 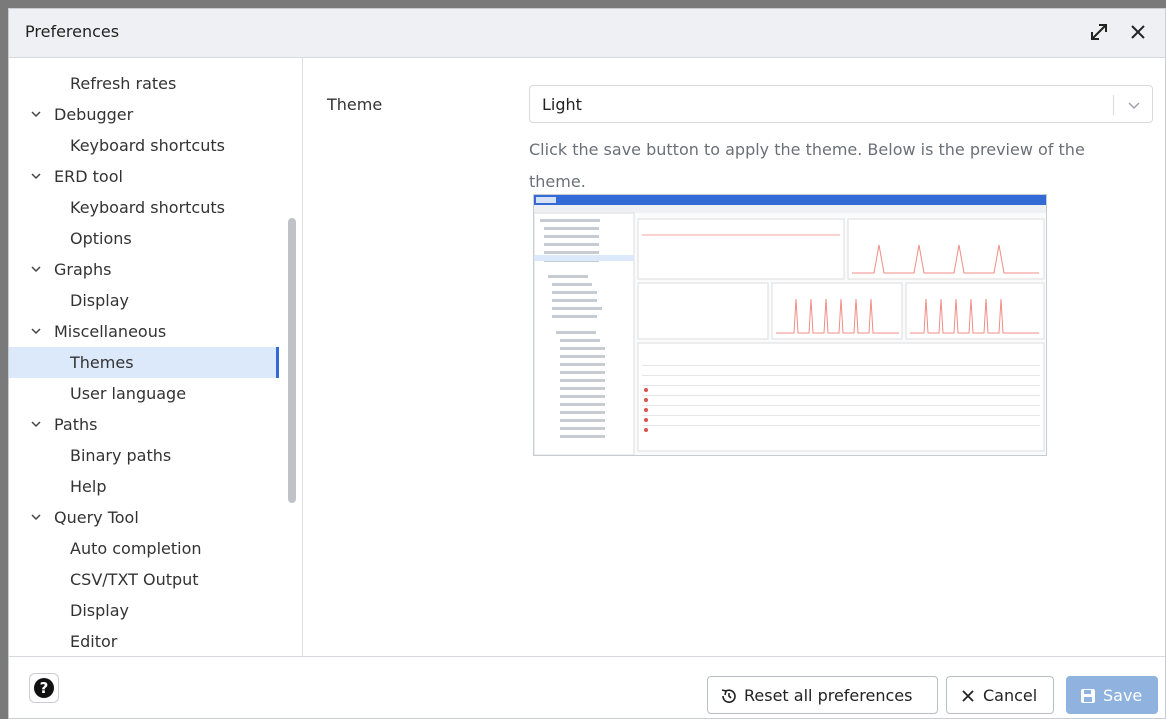 I want to click on tree-item-editor: Editor, so click(x=144, y=641).